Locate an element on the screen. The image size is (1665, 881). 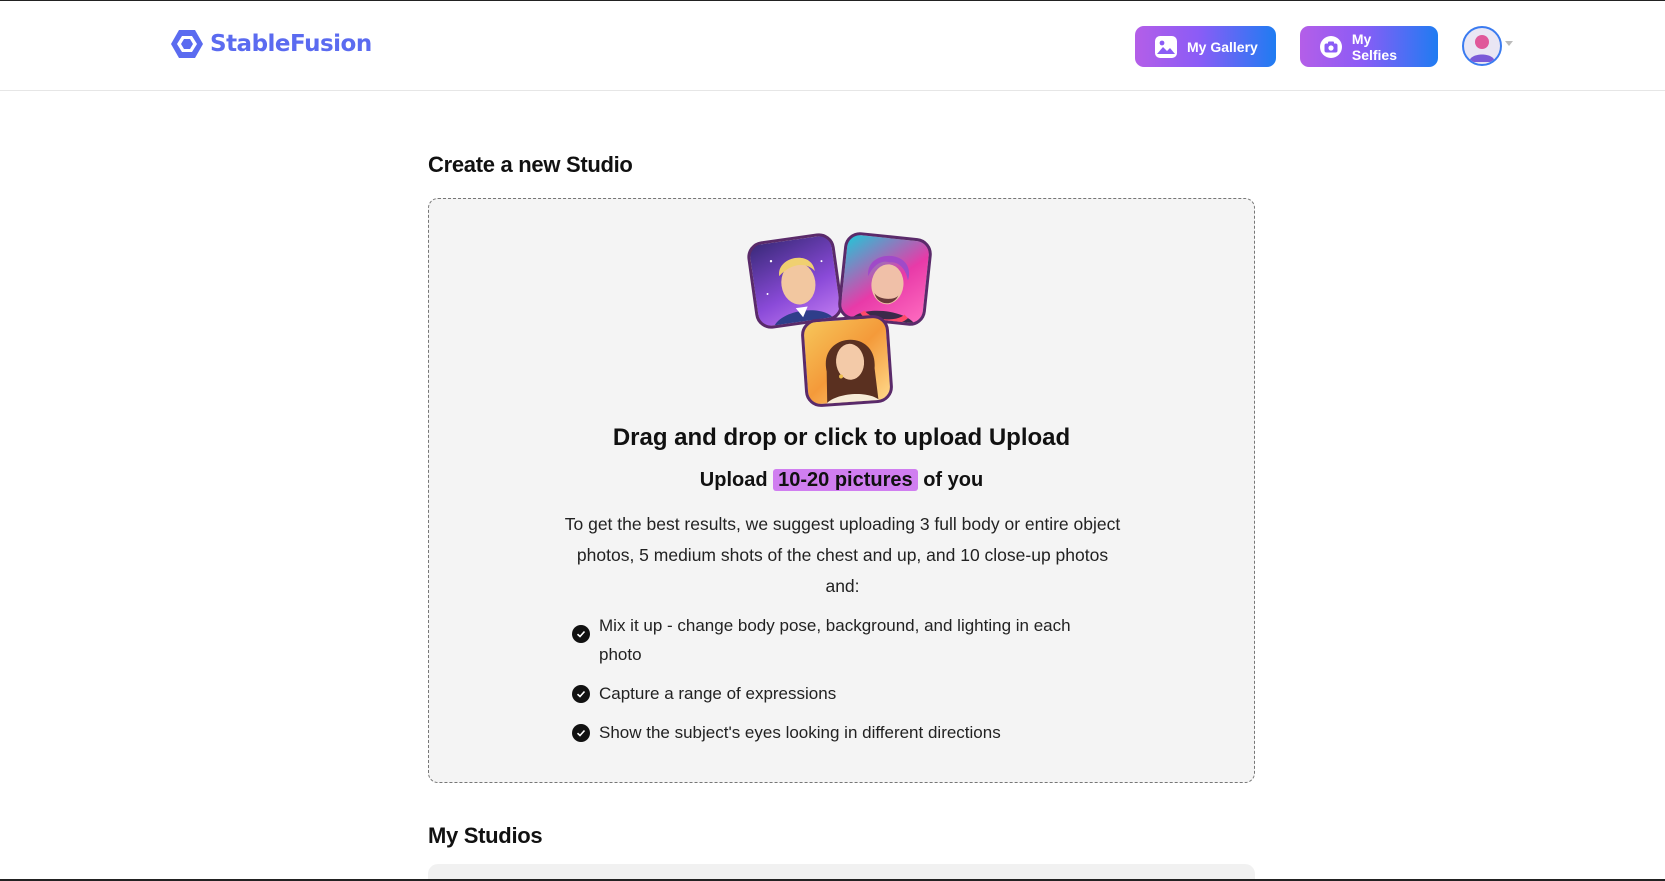
logo: StableFusion is located at coordinates (271, 44).